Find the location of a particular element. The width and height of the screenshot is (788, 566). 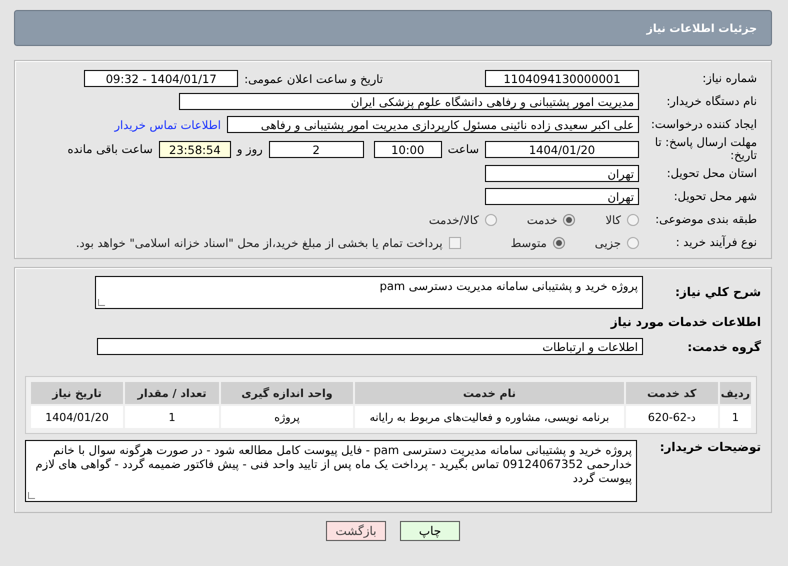

announce-date-field: 1404/01/17 - 09:32 is located at coordinates (161, 78).